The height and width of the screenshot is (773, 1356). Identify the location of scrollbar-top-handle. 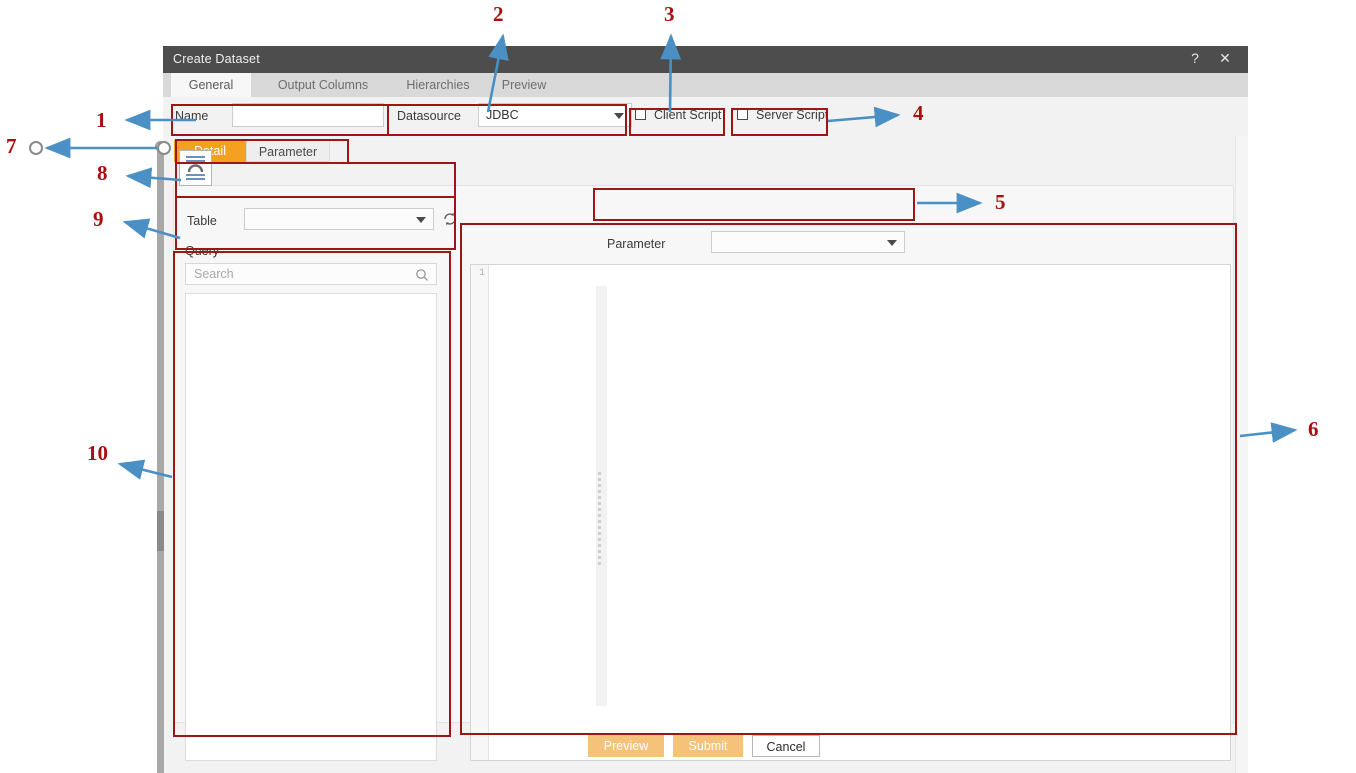
(160, 146).